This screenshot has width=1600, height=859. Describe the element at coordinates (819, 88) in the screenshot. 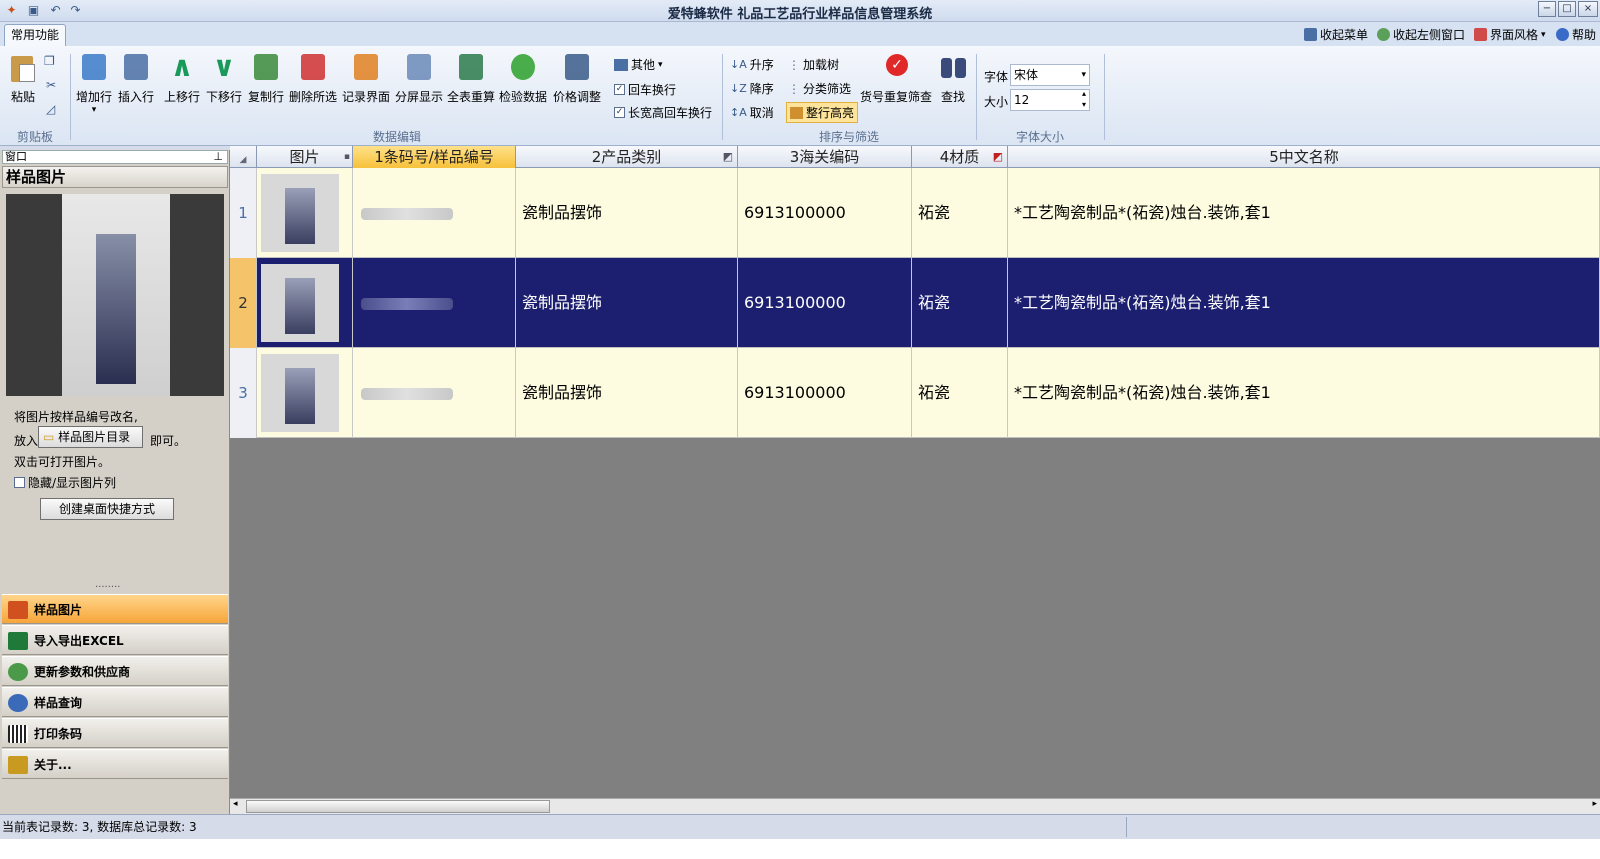

I see `category-filter-button: ⋮ 分类筛选` at that location.